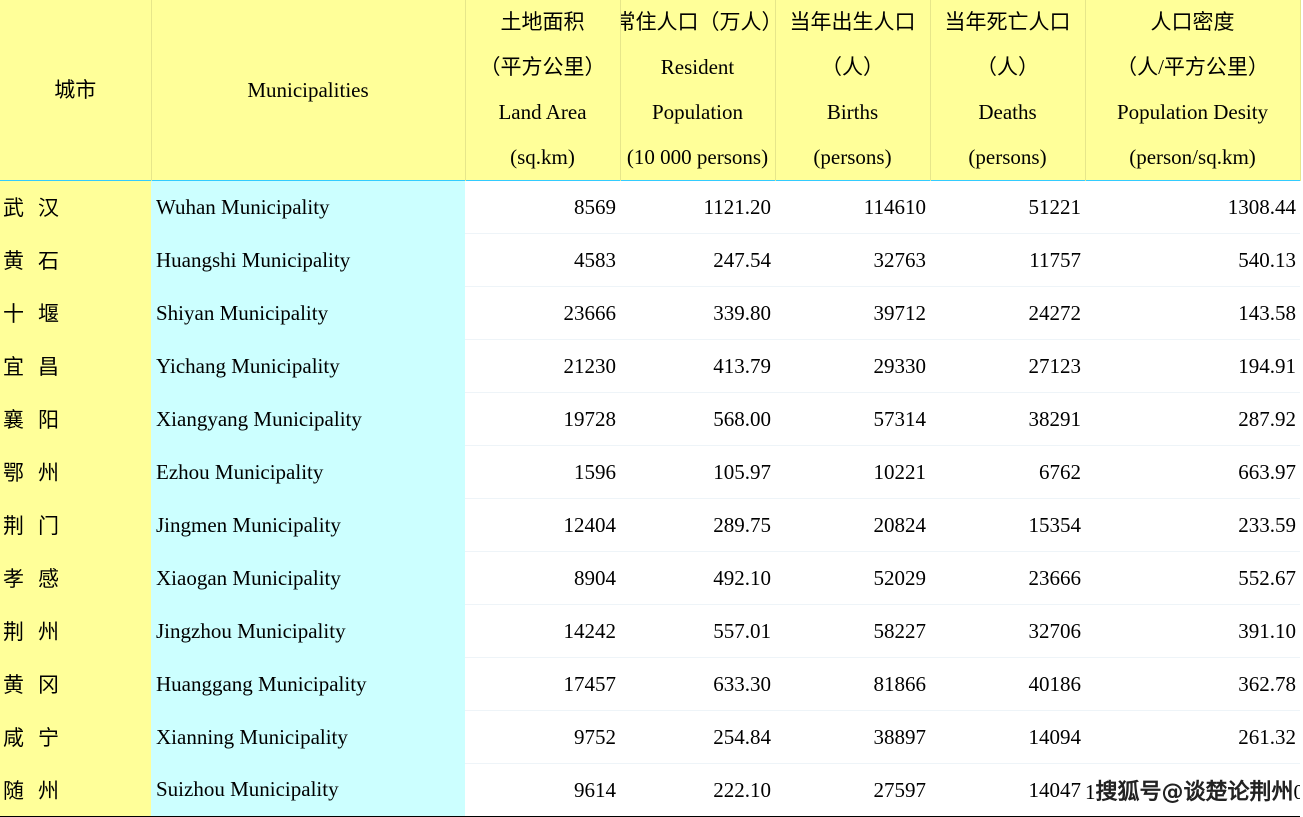 Image resolution: width=1303 pixels, height=817 pixels. Describe the element at coordinates (697, 313) in the screenshot. I see `resident-population-cell: 339.80` at that location.